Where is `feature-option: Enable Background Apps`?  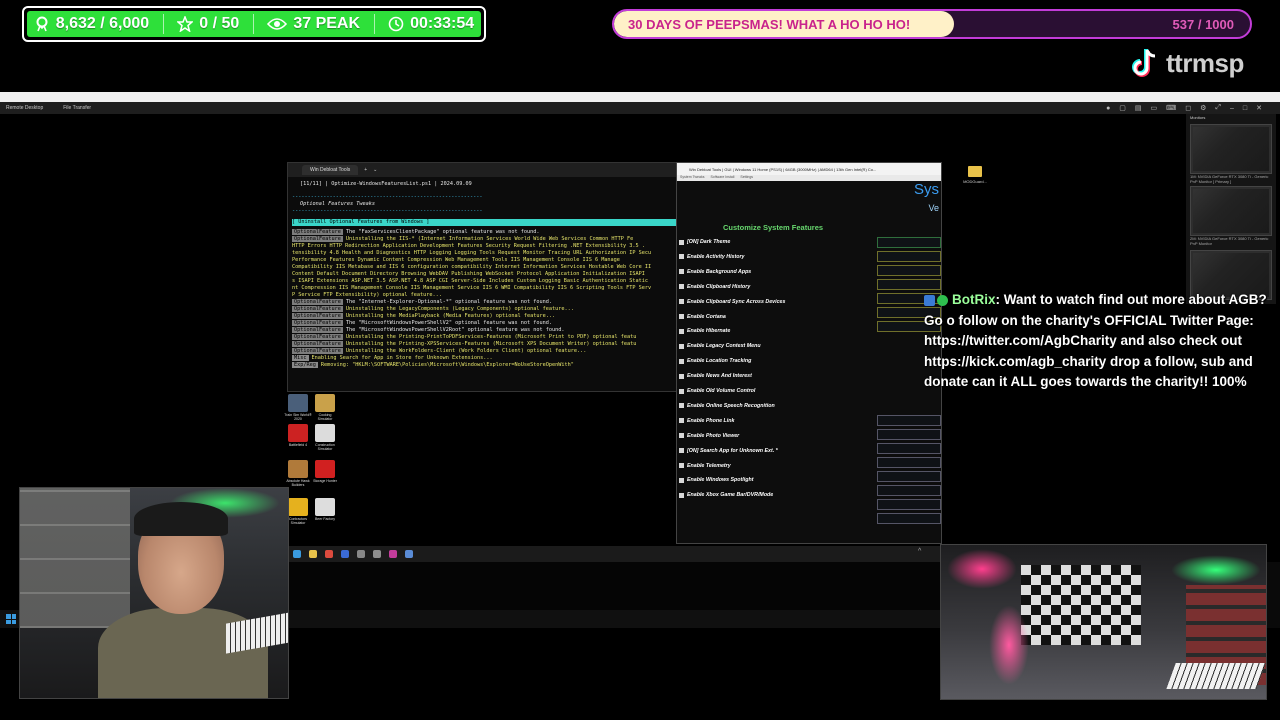
feature-option: Enable Background Apps is located at coordinates (715, 272).